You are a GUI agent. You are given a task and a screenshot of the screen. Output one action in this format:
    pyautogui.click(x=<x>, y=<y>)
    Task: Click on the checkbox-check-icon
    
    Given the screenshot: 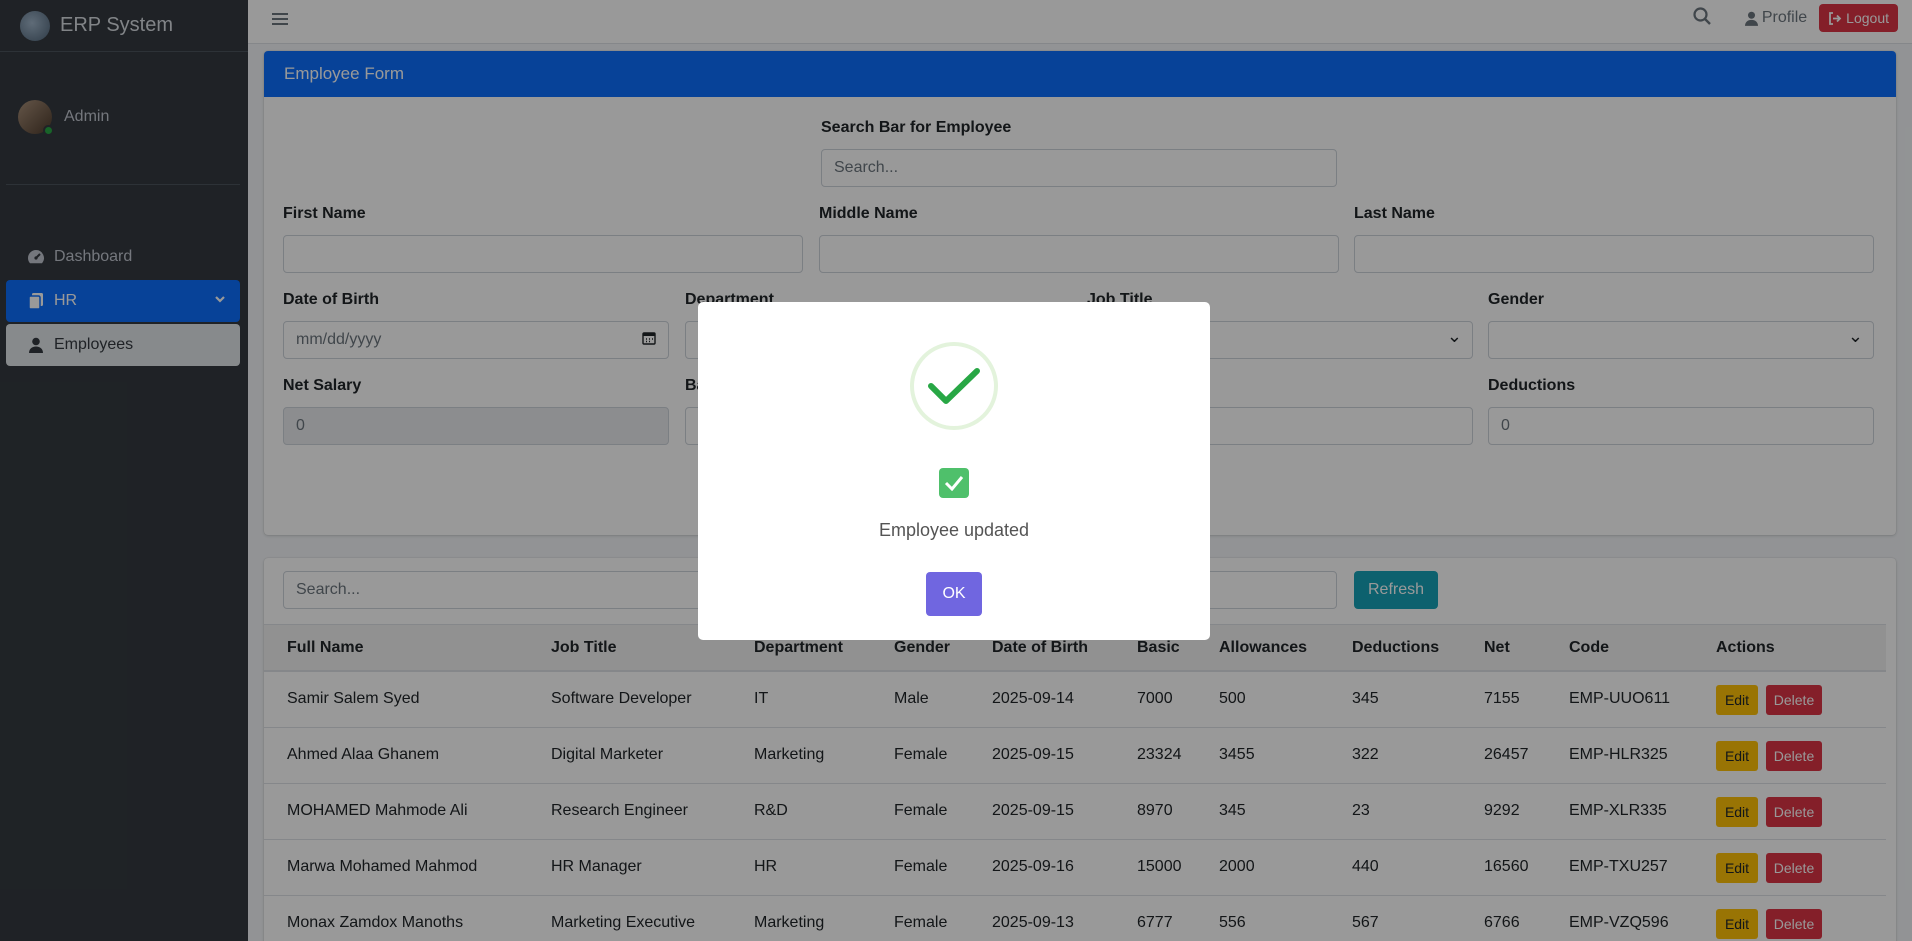 What is the action you would take?
    pyautogui.click(x=954, y=483)
    